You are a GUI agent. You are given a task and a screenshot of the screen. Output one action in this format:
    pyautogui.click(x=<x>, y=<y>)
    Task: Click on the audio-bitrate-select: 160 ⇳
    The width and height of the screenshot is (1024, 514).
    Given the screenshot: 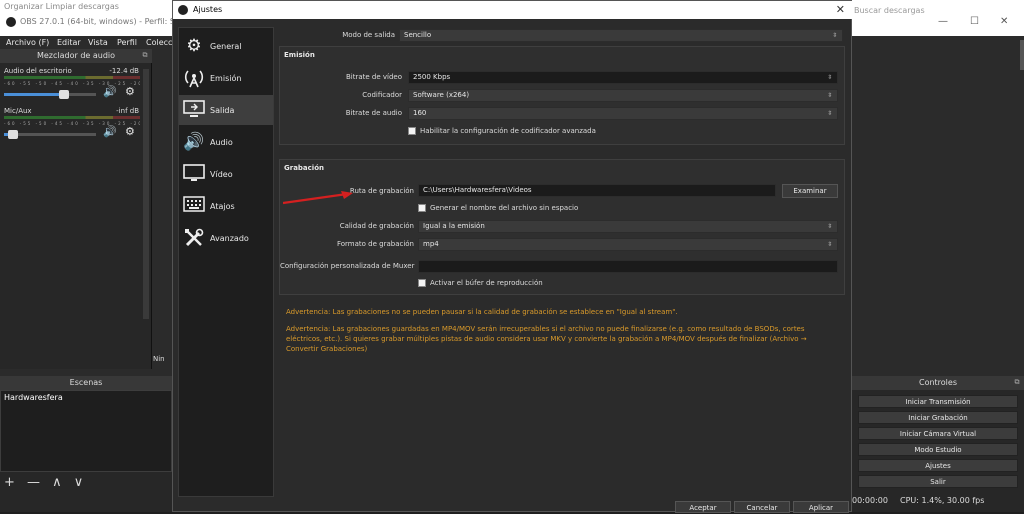 What is the action you would take?
    pyautogui.click(x=623, y=113)
    